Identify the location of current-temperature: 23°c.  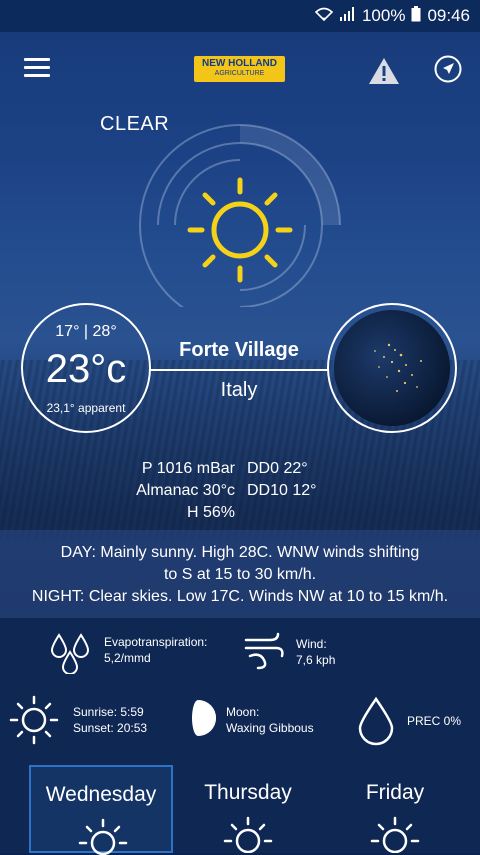
(86, 369).